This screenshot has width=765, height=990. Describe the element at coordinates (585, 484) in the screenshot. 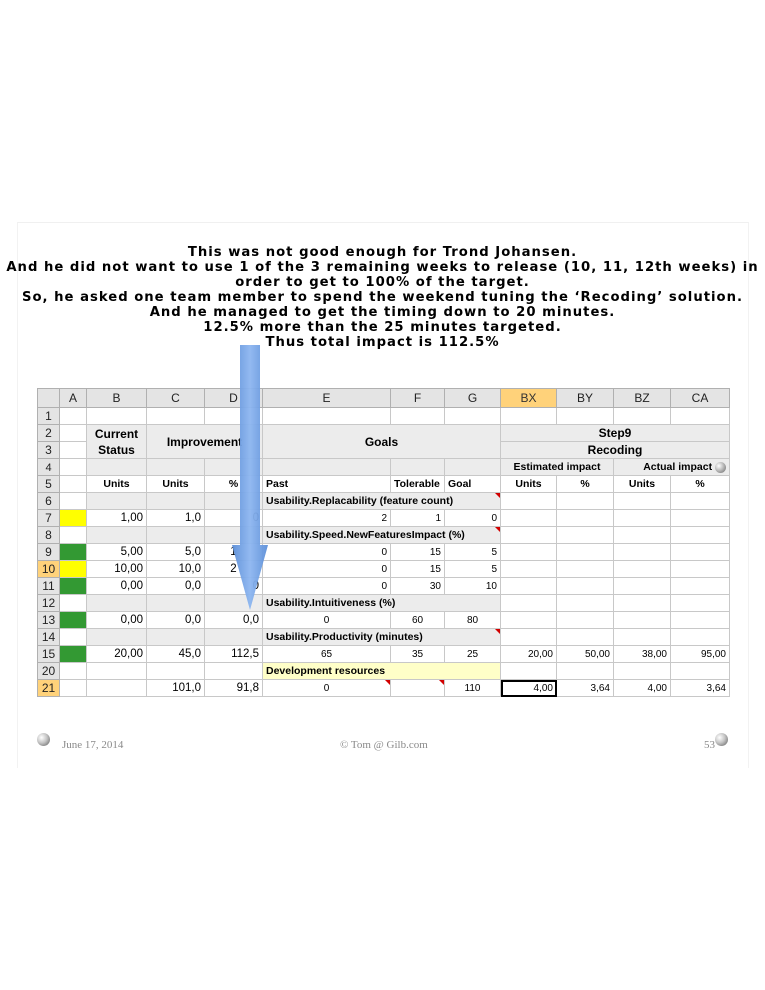

I see `cell: %` at that location.